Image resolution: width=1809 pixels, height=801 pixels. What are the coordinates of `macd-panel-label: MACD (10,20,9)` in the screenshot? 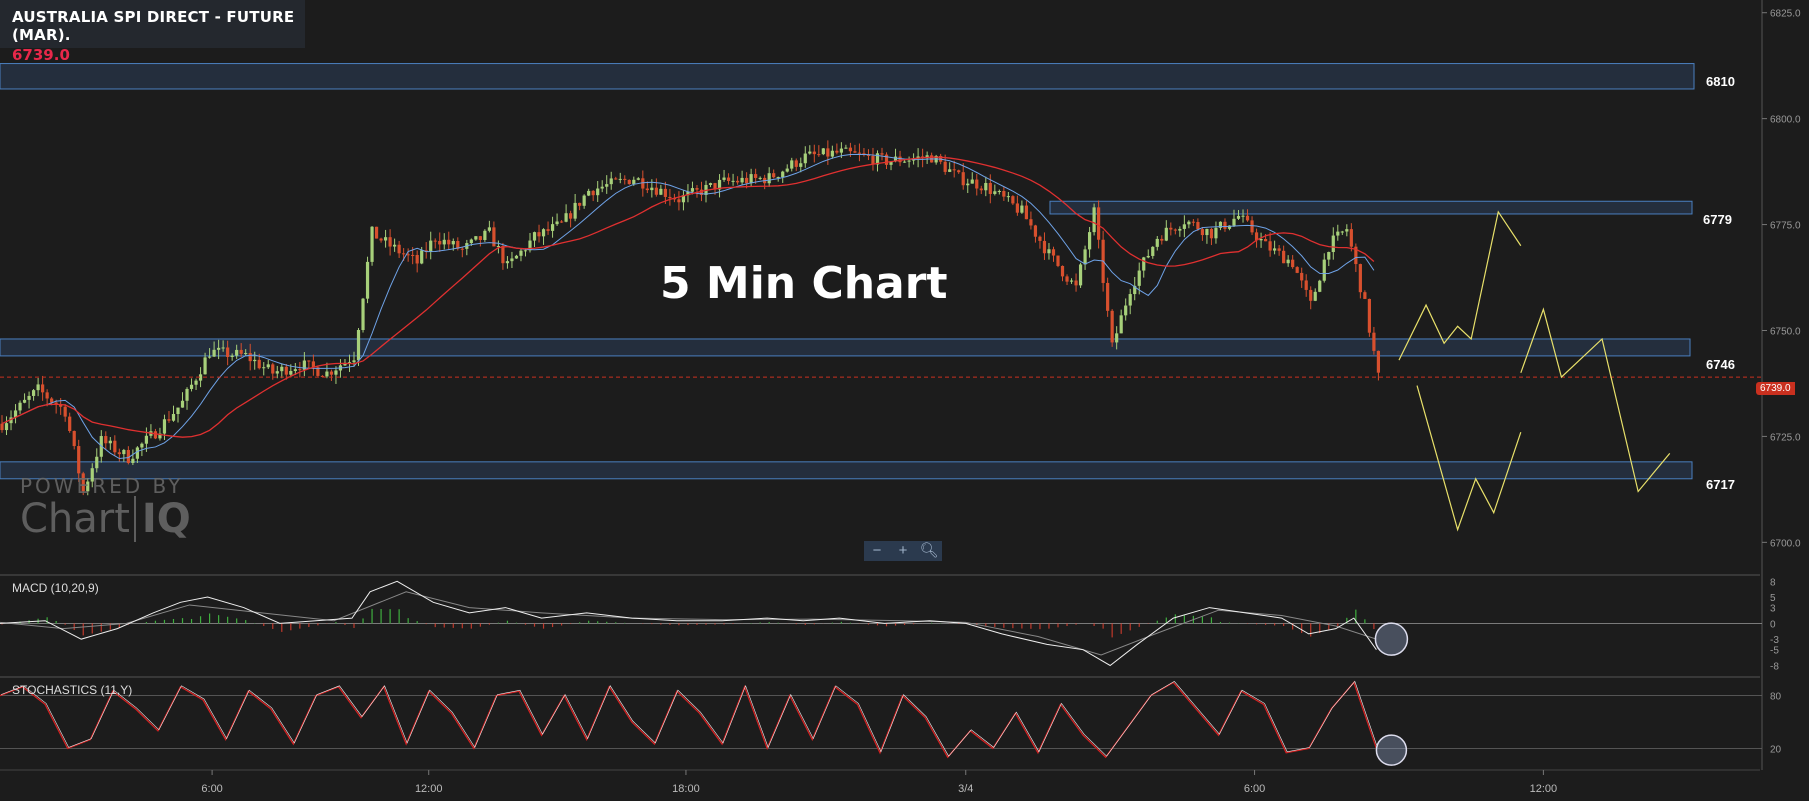 It's located at (55, 588).